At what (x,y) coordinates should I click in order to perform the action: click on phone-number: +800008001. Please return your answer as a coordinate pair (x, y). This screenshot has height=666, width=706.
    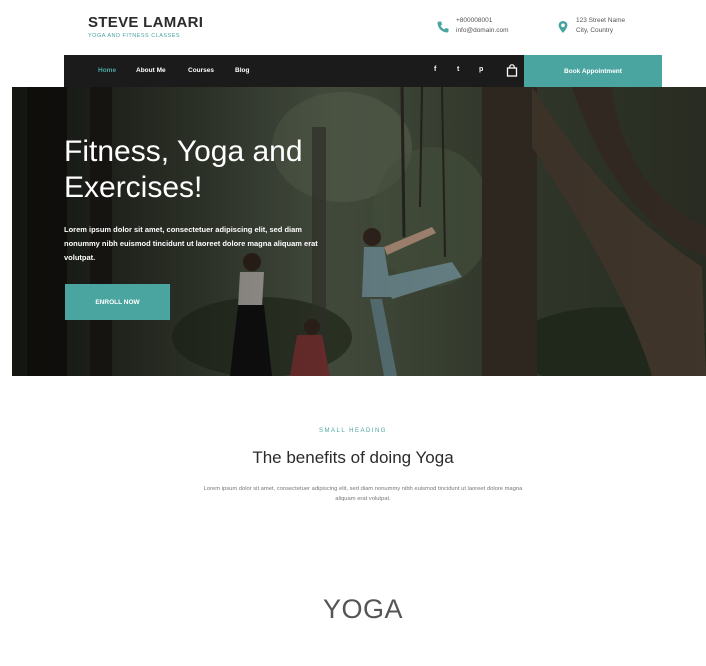
    Looking at the image, I should click on (482, 21).